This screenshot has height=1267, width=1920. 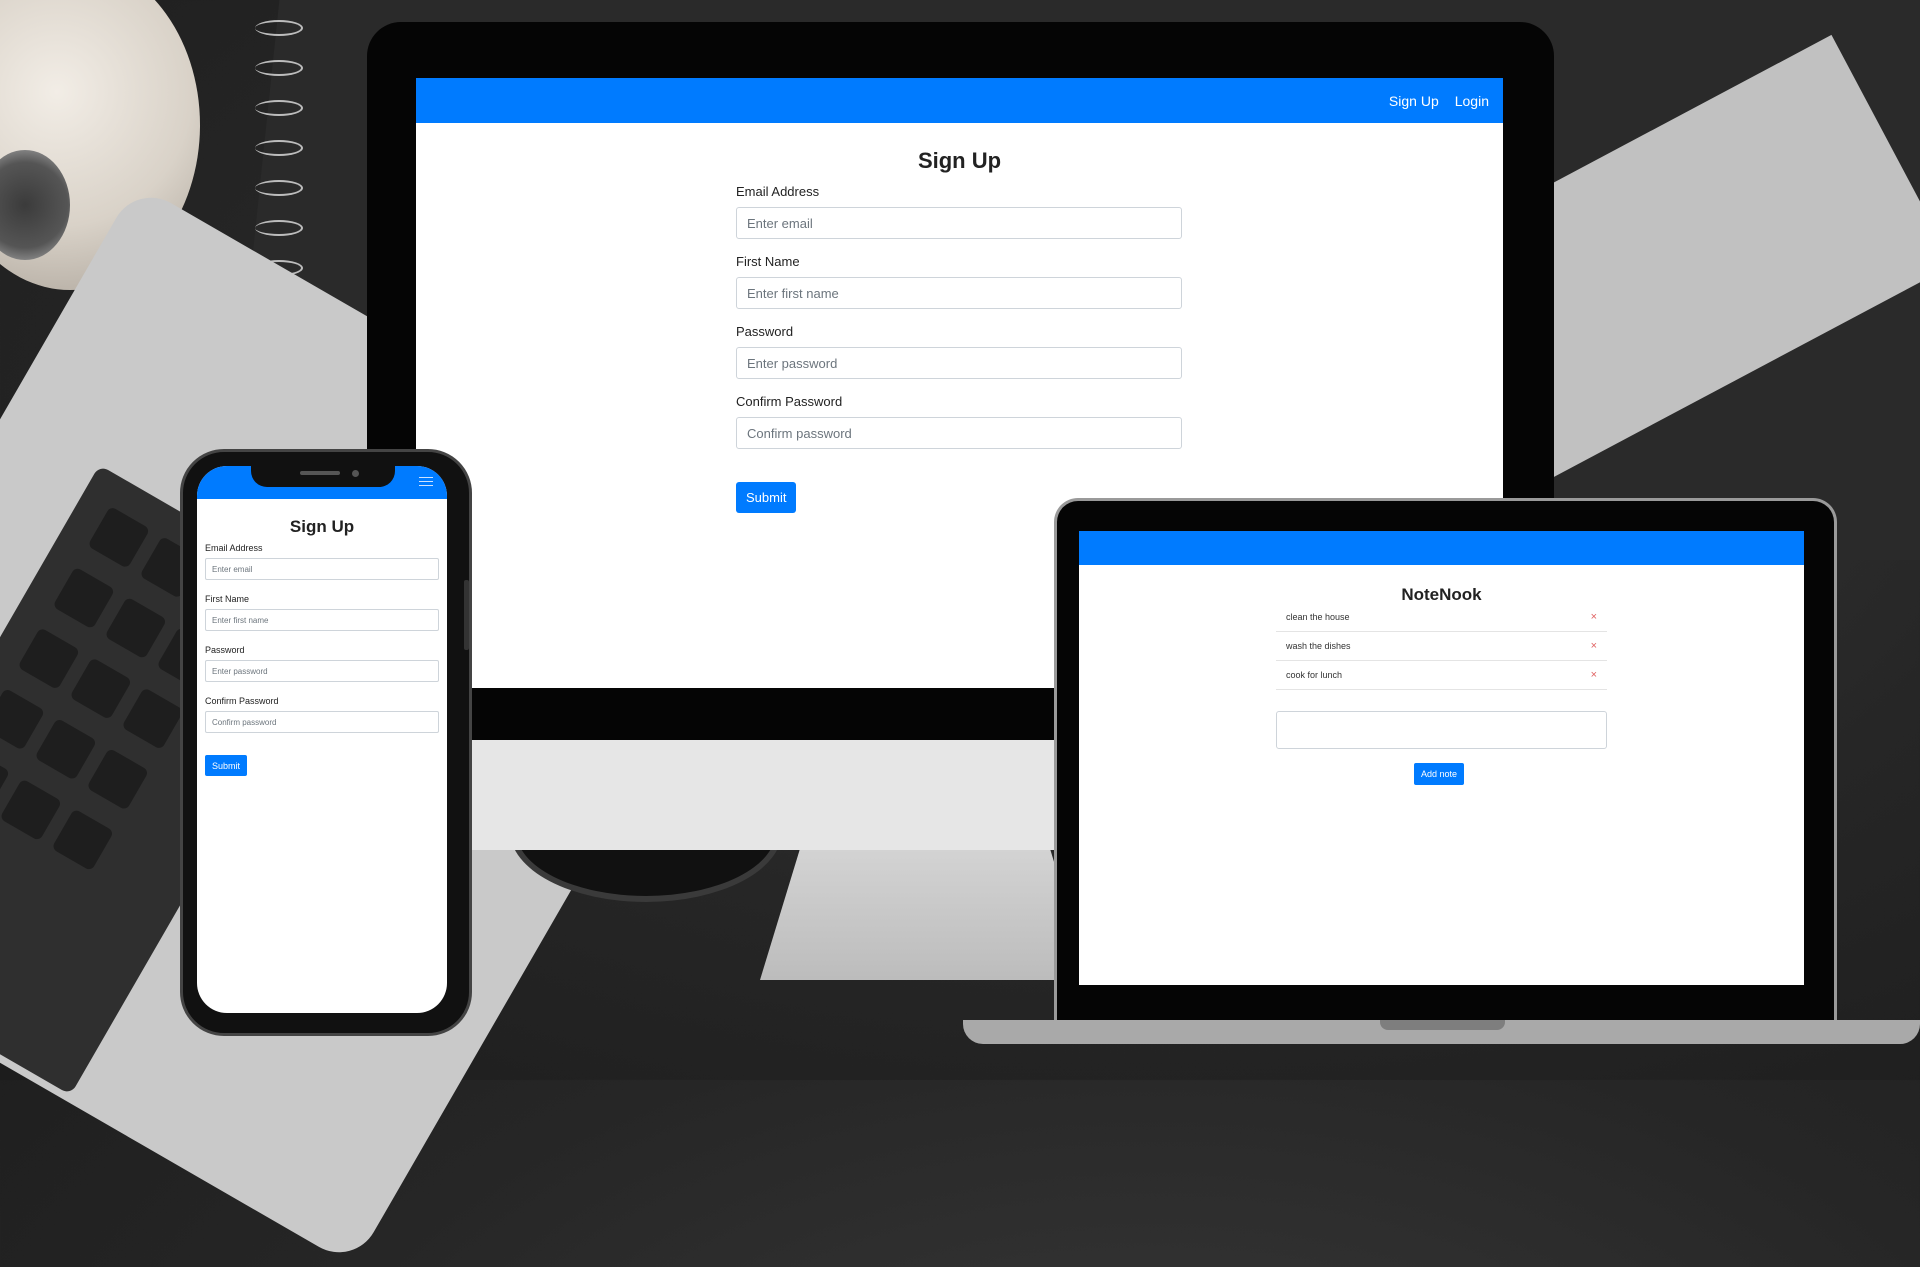 I want to click on list-item: clean the house ×, so click(x=1441, y=617).